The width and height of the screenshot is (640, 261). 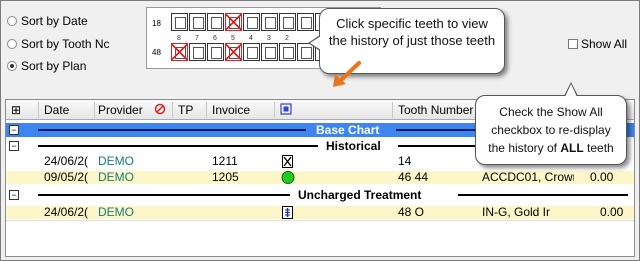 What do you see at coordinates (12, 44) in the screenshot?
I see `sort-by-tooth-radio` at bounding box center [12, 44].